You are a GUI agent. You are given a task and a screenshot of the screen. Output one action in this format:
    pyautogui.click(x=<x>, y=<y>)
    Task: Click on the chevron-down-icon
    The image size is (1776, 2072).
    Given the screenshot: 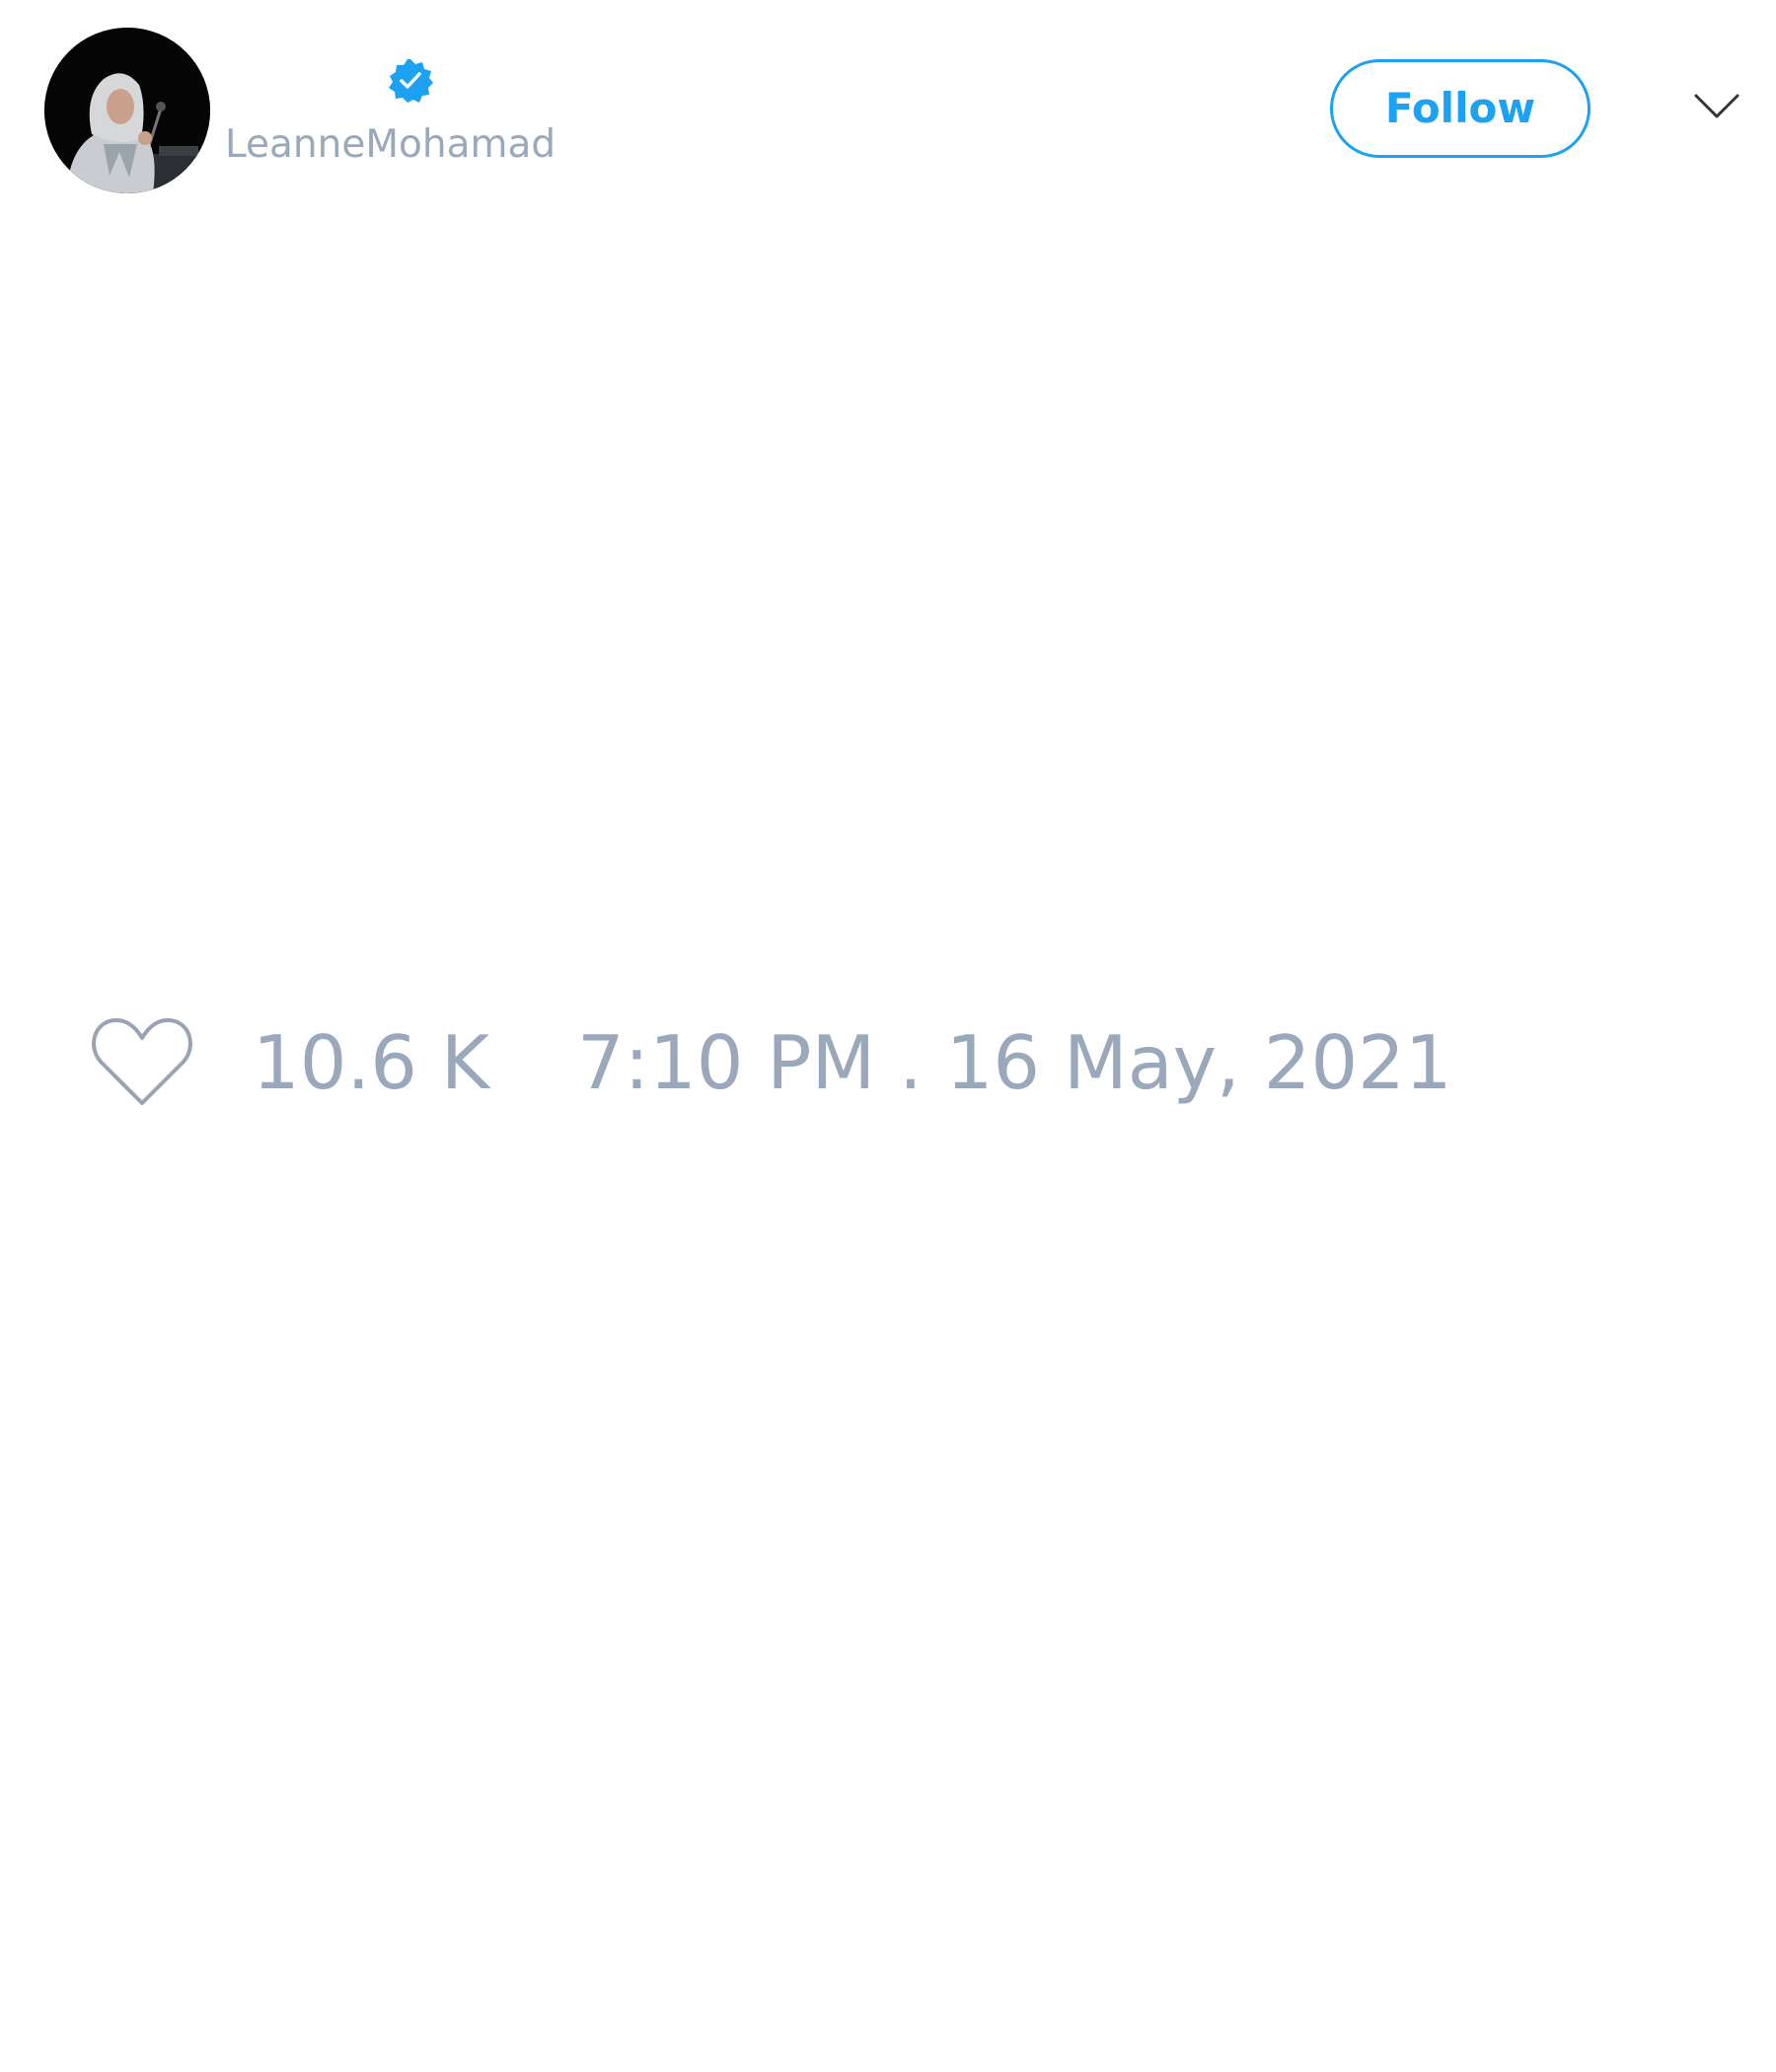 What is the action you would take?
    pyautogui.click(x=1717, y=106)
    